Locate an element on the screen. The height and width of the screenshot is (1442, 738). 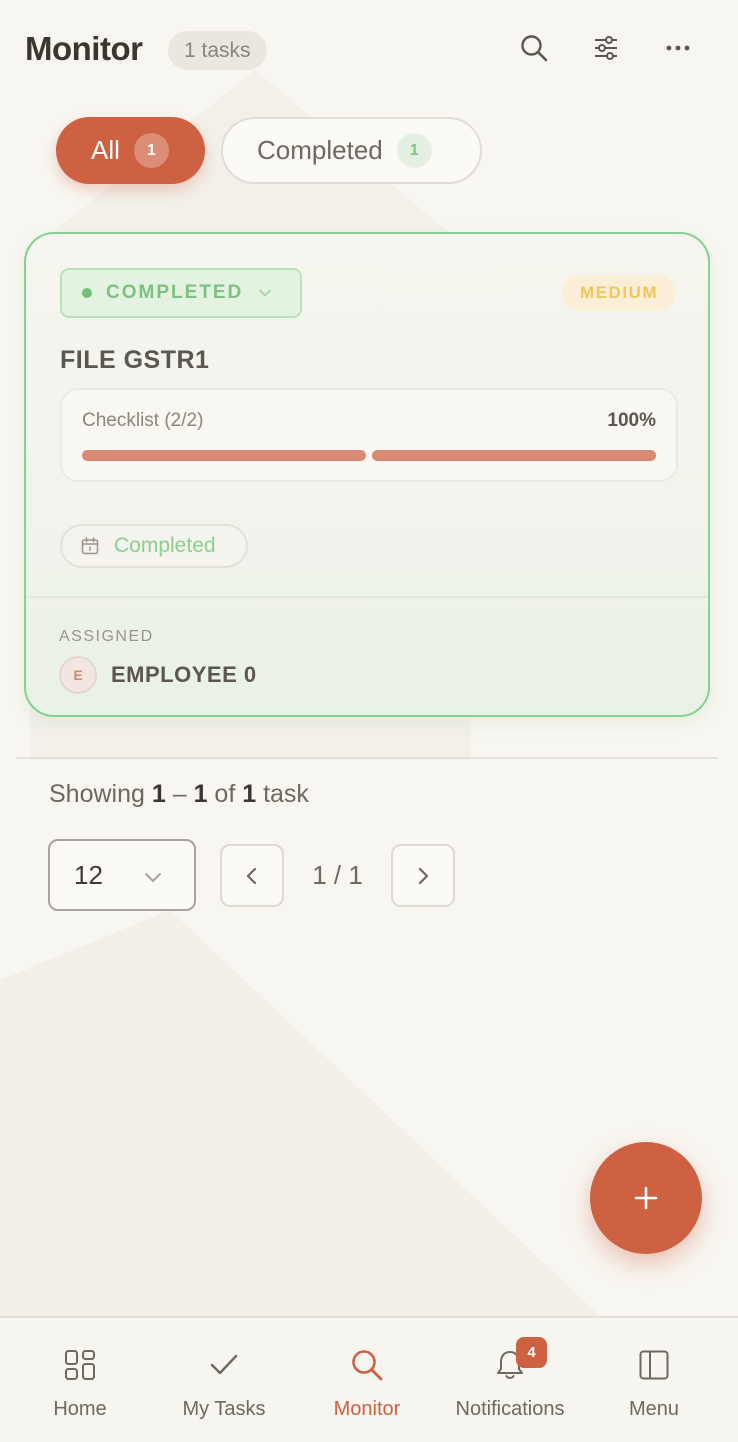
nav-label: Home is located at coordinates (80, 1409).